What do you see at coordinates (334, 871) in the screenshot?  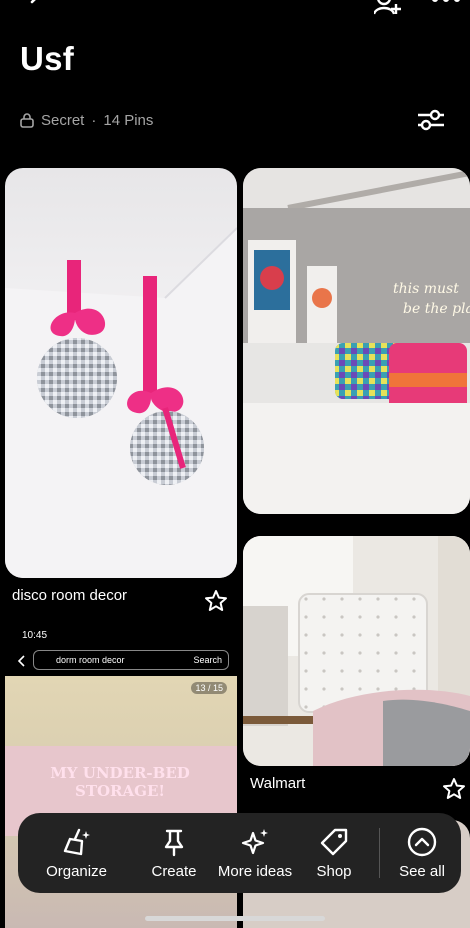 I see `shop-label: Shop` at bounding box center [334, 871].